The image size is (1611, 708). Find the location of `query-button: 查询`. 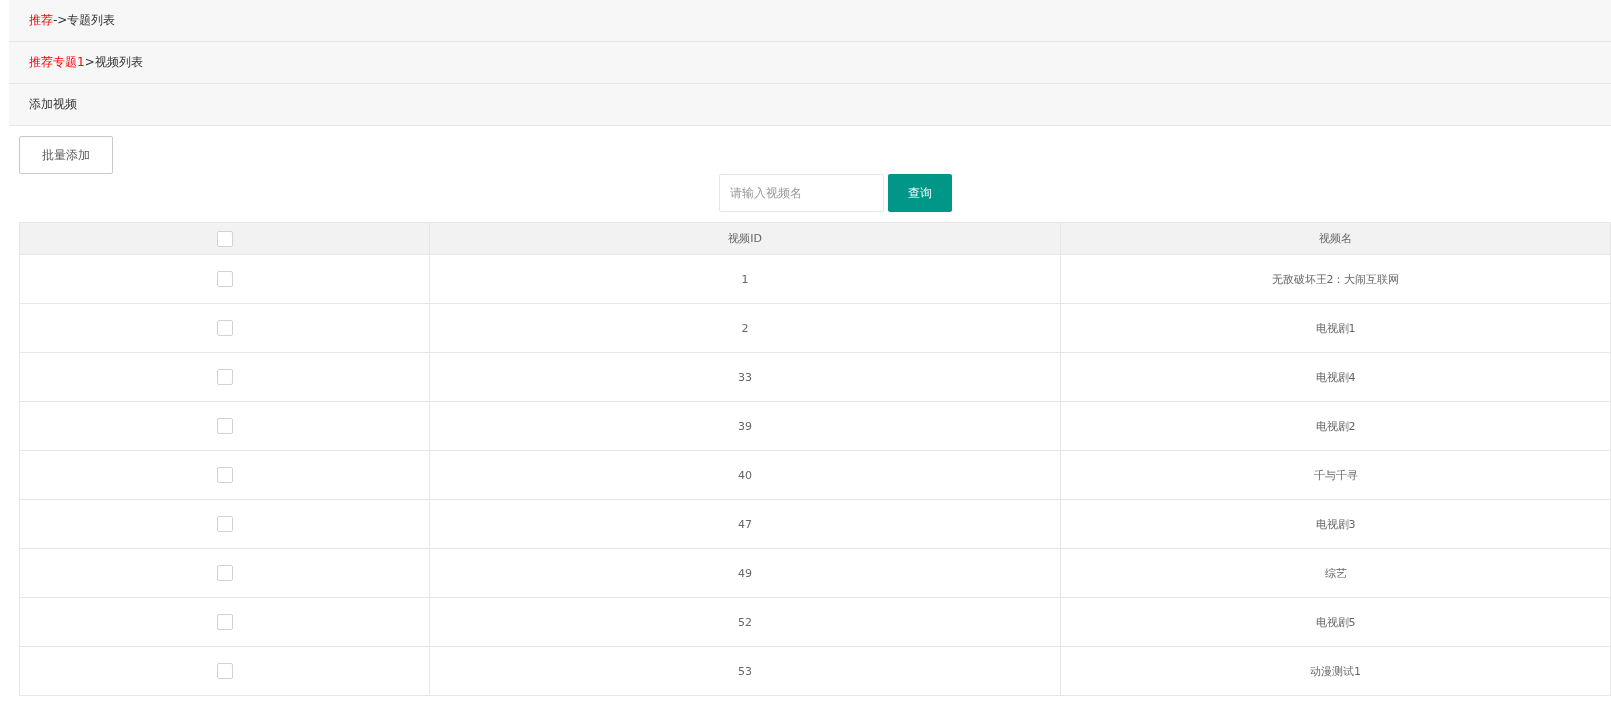

query-button: 查询 is located at coordinates (920, 193).